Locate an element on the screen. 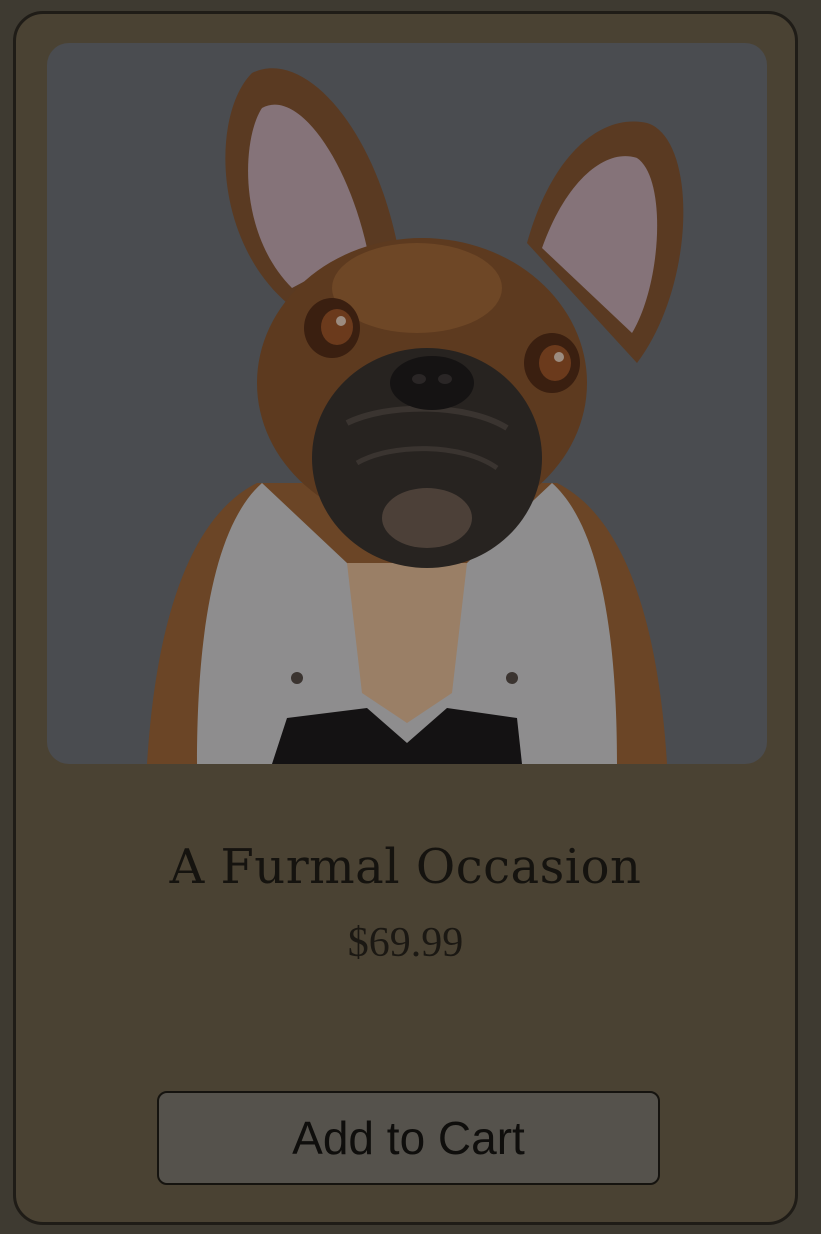  add-to-cart-button: Add to Cart is located at coordinates (408, 1138).